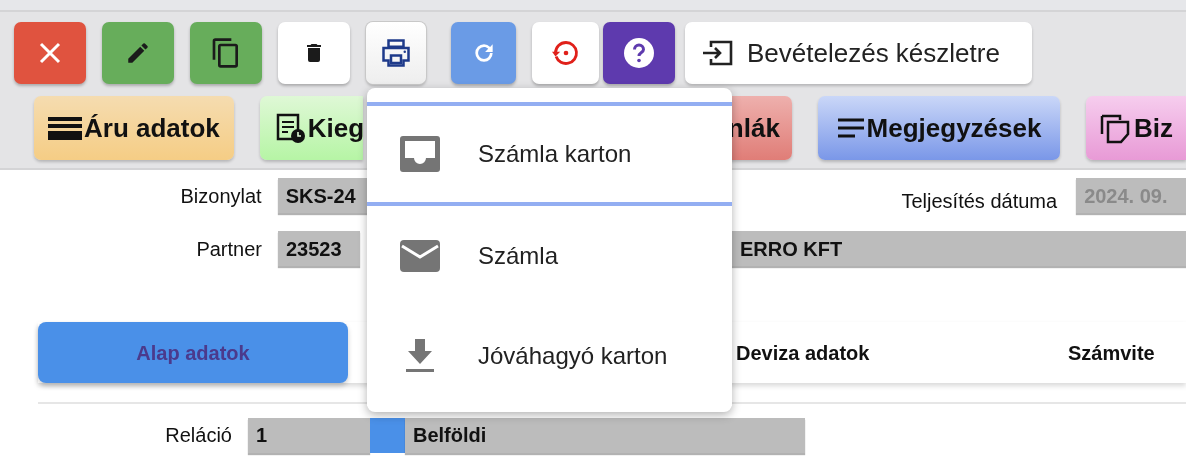  I want to click on menu-item: Számla, so click(549, 256).